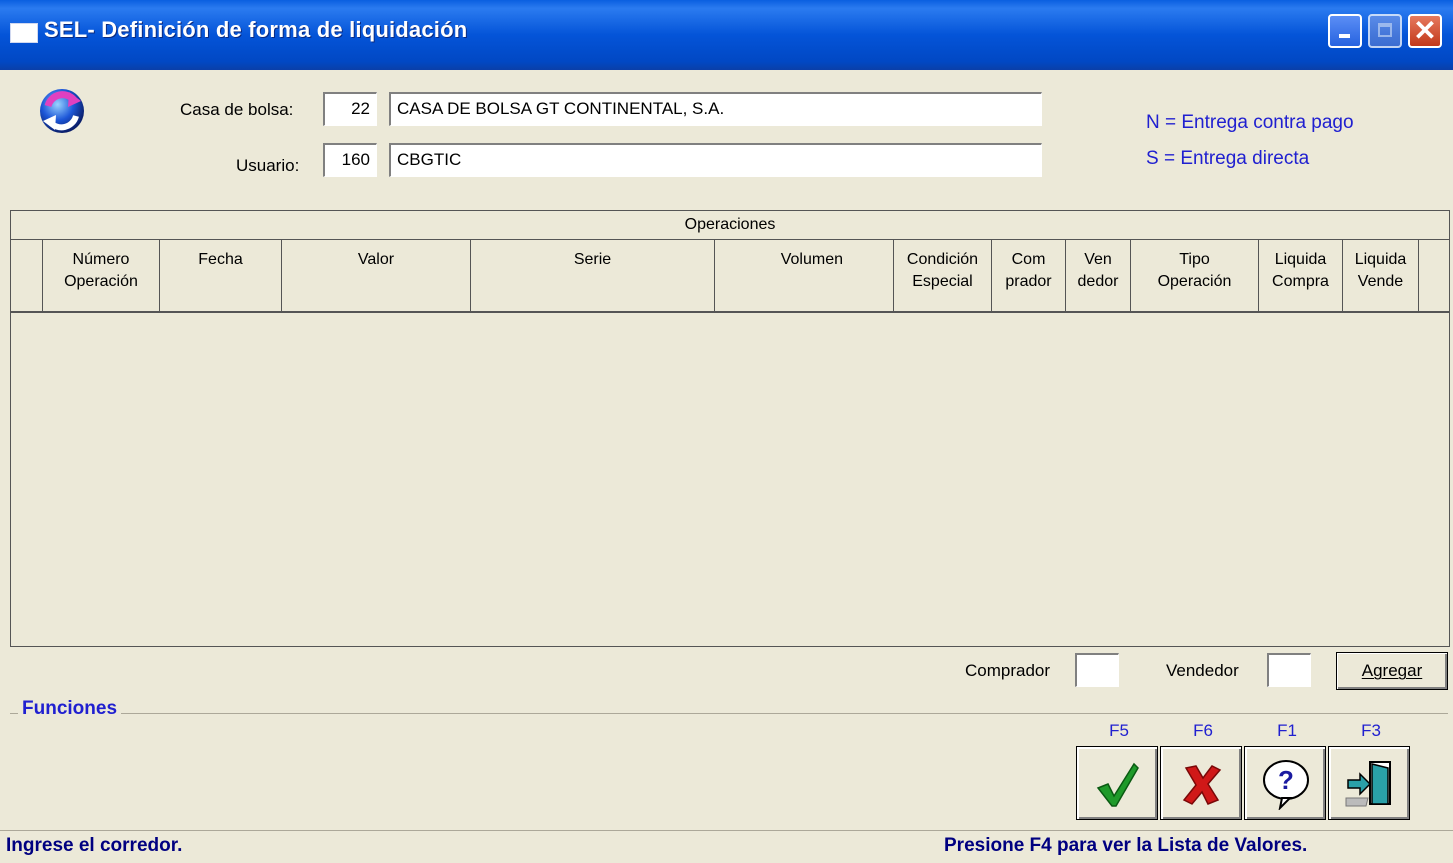  I want to click on fkey-f3: F3, so click(1371, 730).